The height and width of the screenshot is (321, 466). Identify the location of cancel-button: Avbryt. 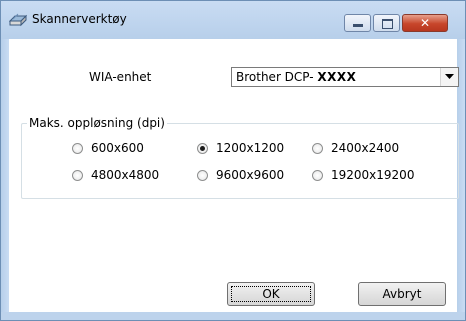
(402, 294).